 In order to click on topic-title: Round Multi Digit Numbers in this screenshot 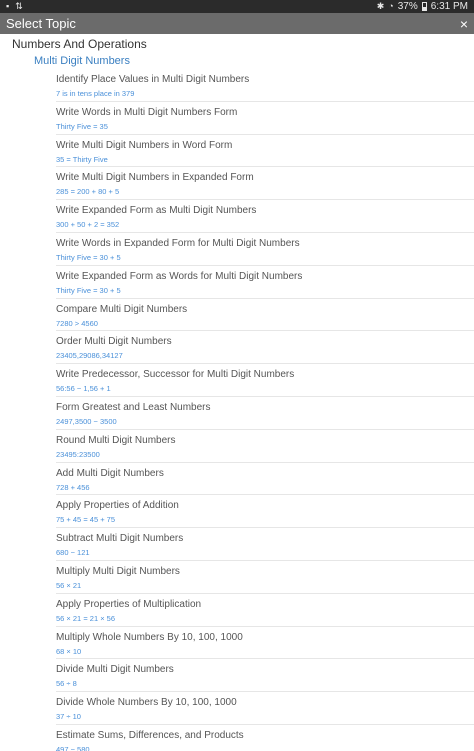, I will do `click(116, 440)`.